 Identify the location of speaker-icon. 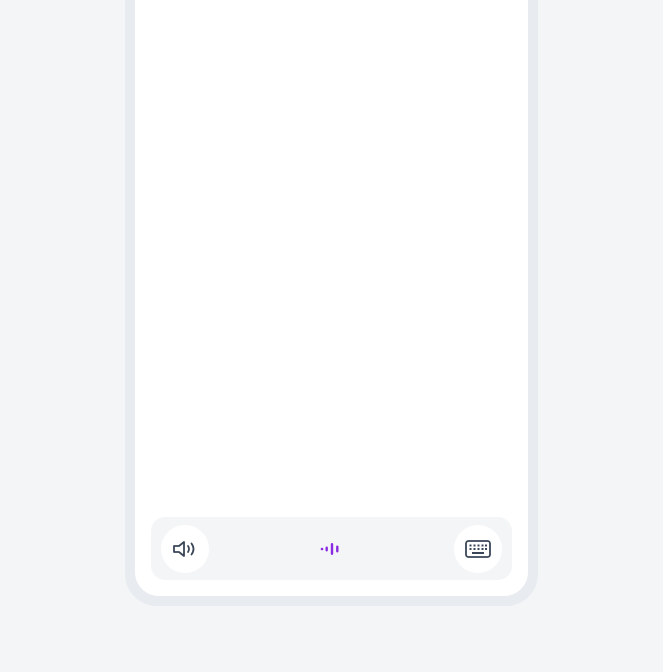
(185, 549).